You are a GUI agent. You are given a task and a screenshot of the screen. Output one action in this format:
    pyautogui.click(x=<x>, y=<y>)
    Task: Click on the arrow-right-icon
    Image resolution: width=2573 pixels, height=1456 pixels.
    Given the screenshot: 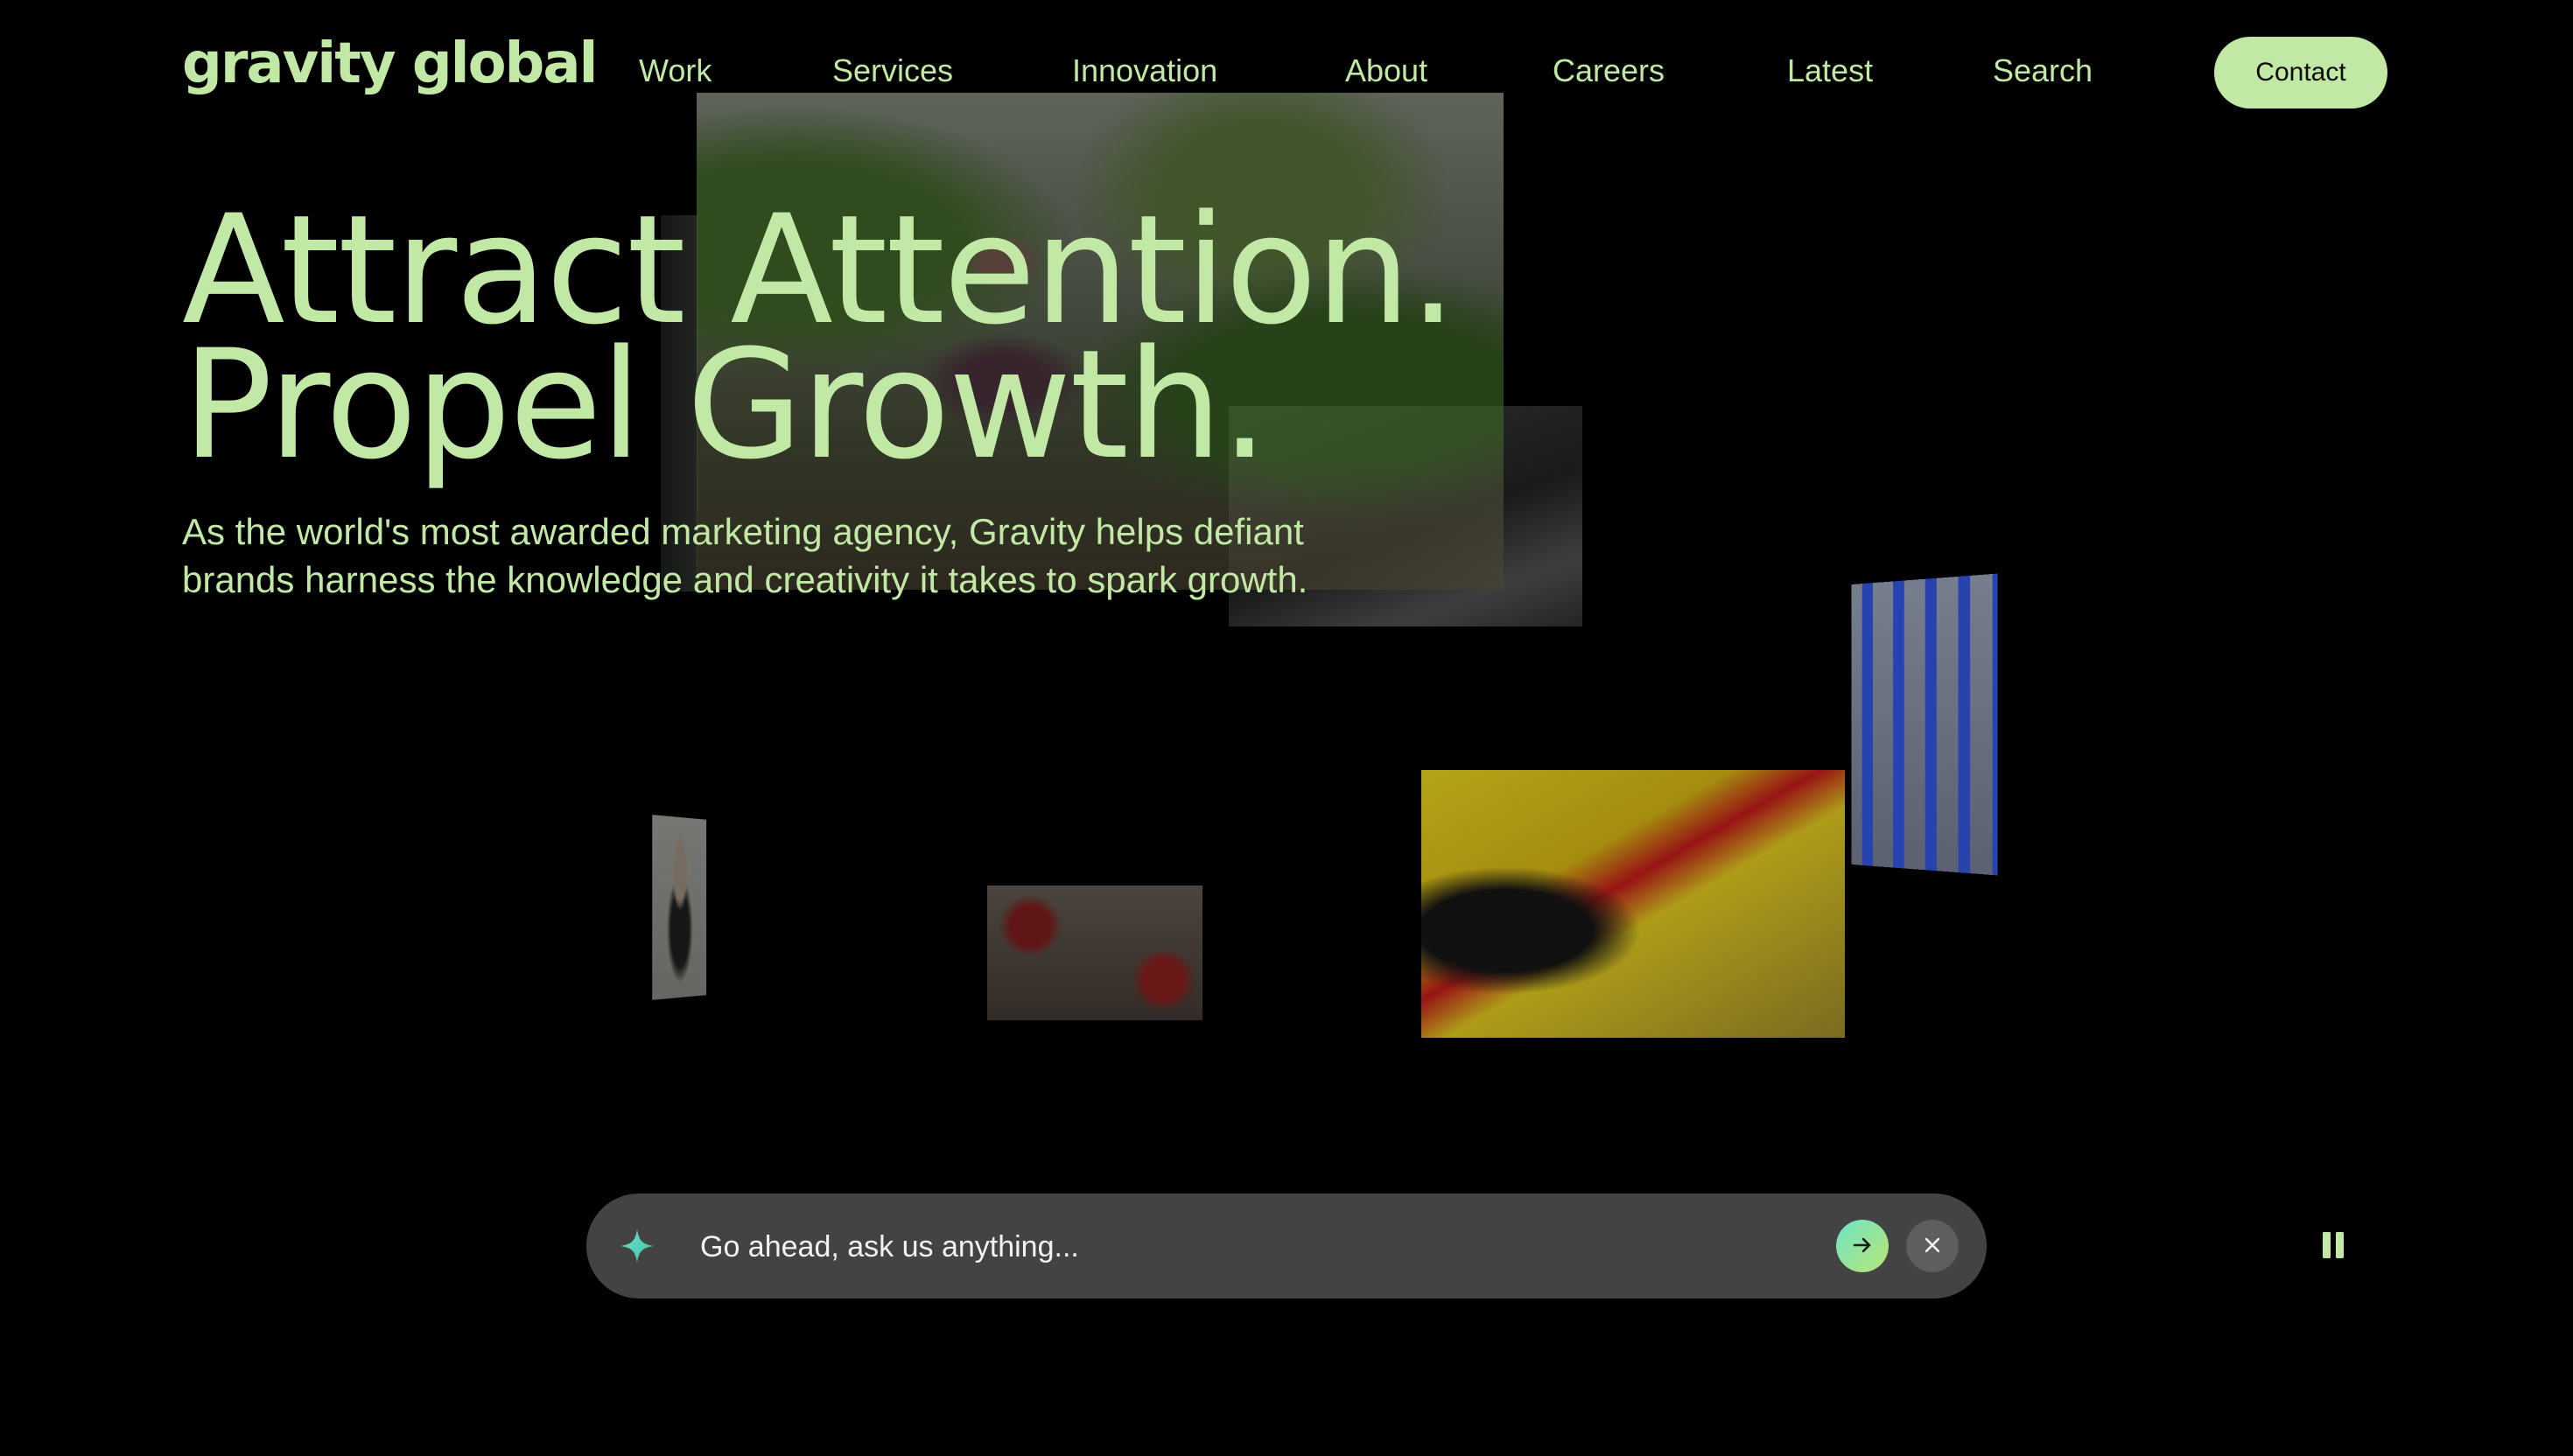 What is the action you would take?
    pyautogui.click(x=1862, y=1246)
    